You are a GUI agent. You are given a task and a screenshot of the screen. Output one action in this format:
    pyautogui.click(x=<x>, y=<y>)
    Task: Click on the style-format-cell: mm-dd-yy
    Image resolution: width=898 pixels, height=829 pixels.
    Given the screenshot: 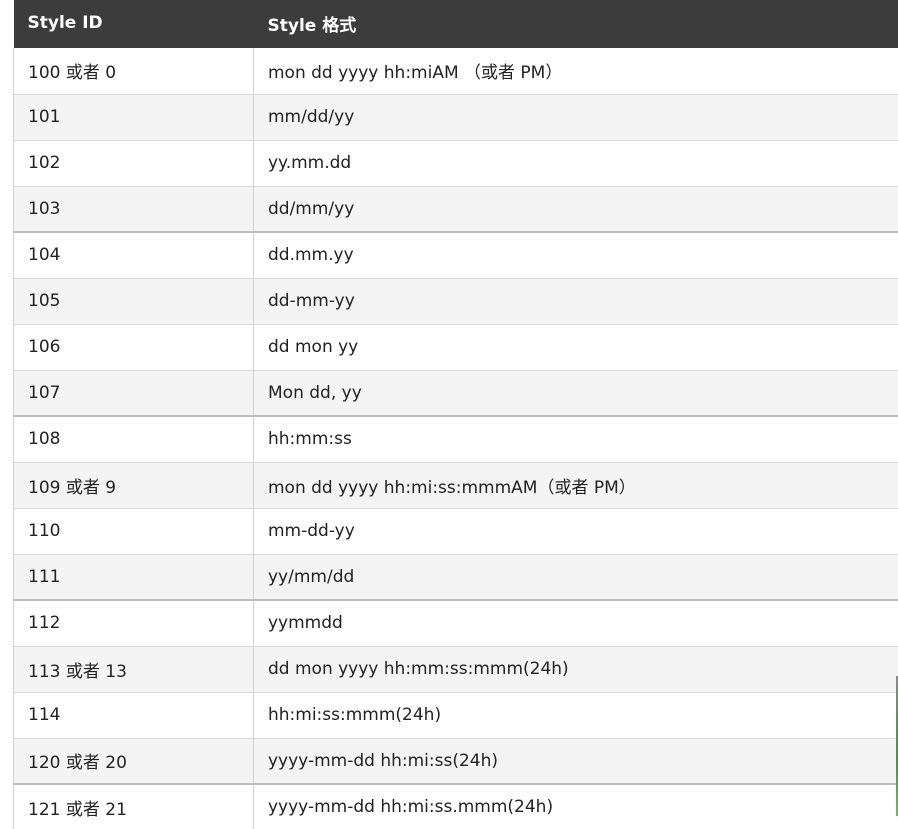 What is the action you would take?
    pyautogui.click(x=575, y=531)
    